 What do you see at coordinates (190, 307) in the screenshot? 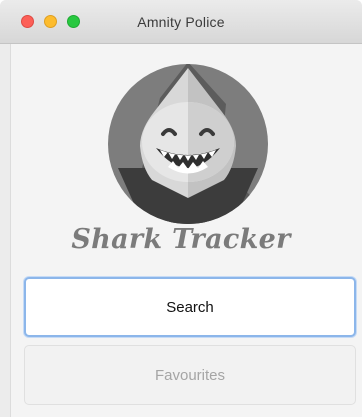
I see `search-button: Search` at bounding box center [190, 307].